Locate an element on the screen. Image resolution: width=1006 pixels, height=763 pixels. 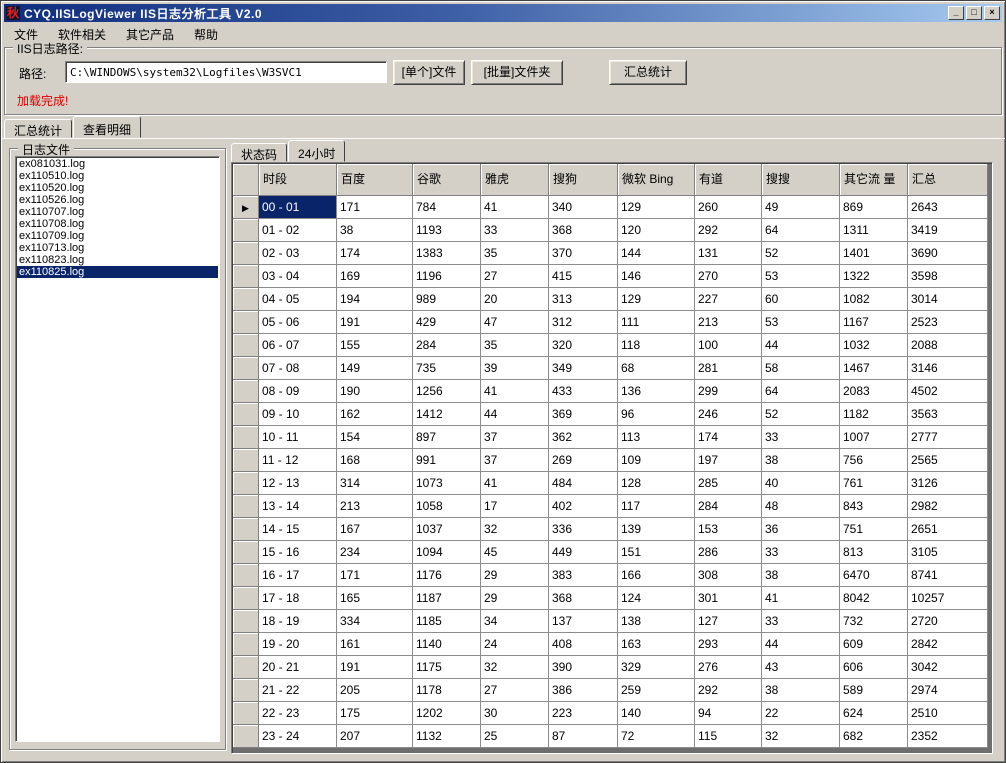
grid-cell: 1167 is located at coordinates (874, 322).